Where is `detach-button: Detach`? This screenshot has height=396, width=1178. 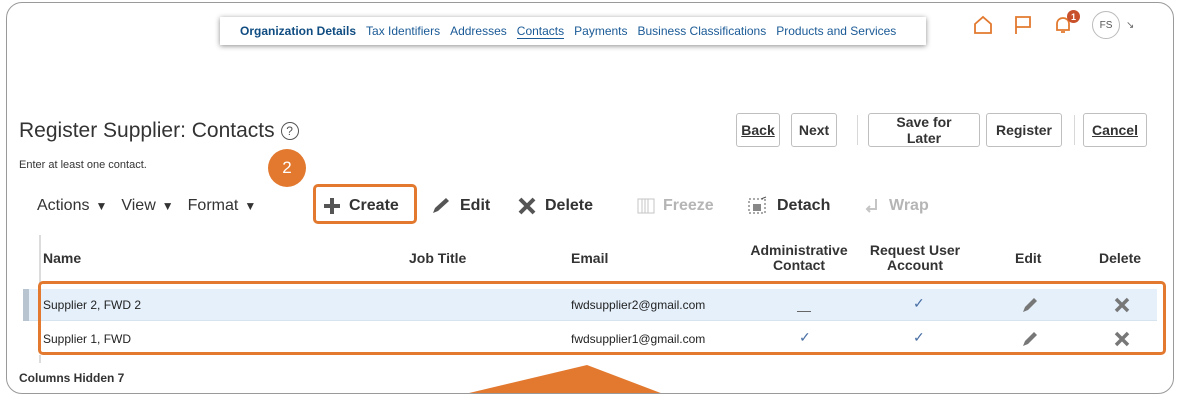 detach-button: Detach is located at coordinates (788, 206).